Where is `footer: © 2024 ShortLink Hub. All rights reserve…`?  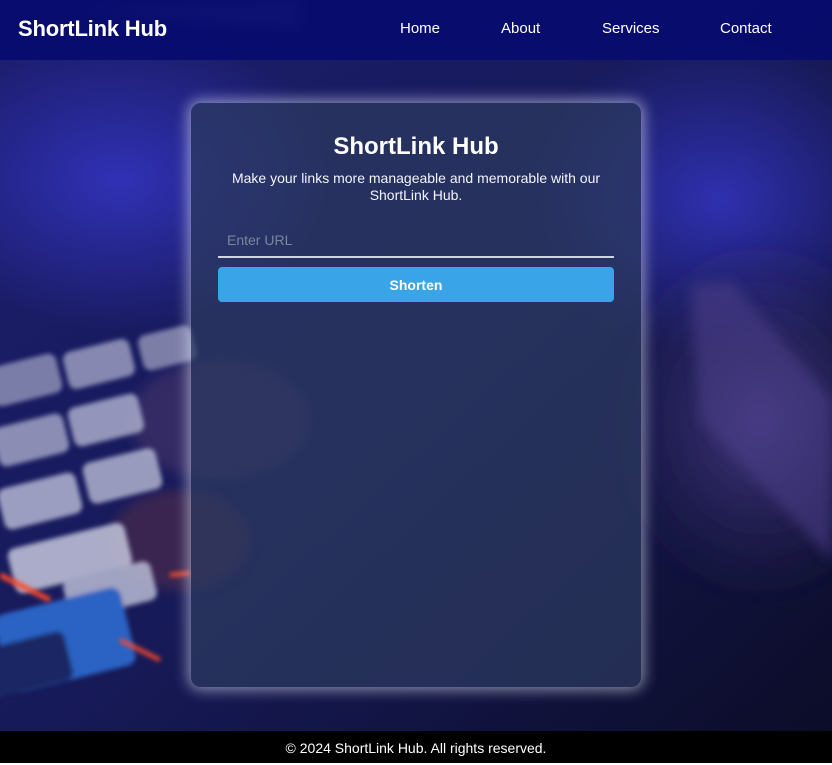
footer: © 2024 ShortLink Hub. All rights reserve… is located at coordinates (416, 747).